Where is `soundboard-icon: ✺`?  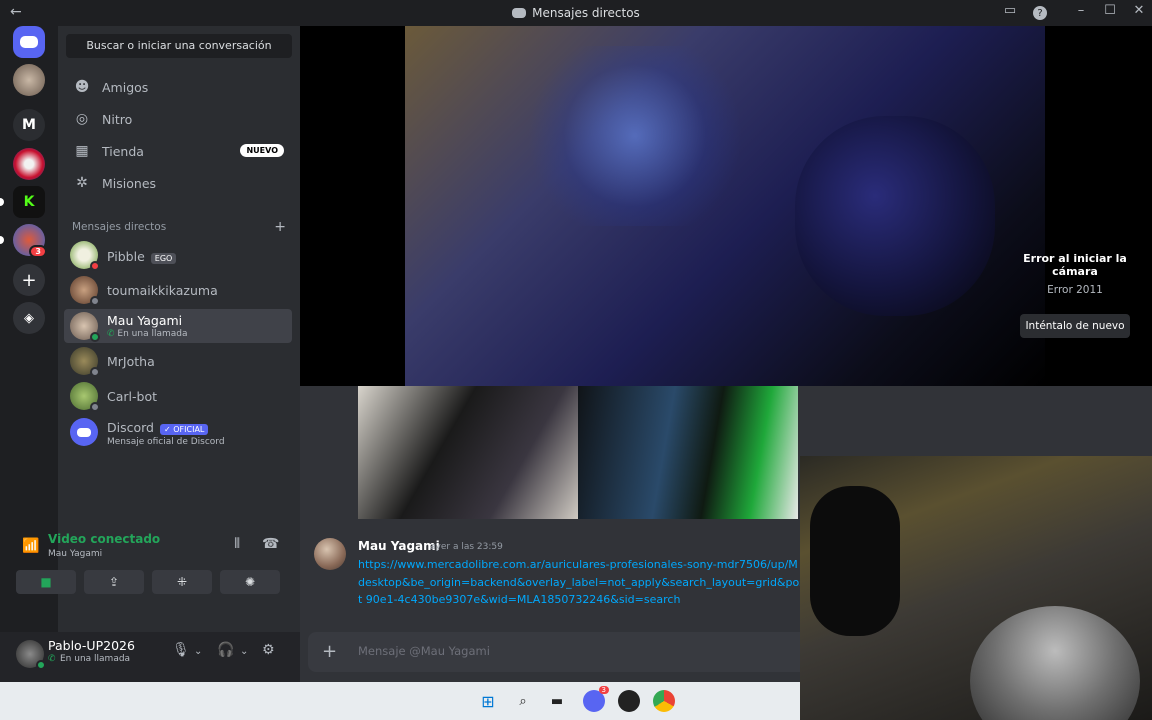 soundboard-icon: ✺ is located at coordinates (250, 582).